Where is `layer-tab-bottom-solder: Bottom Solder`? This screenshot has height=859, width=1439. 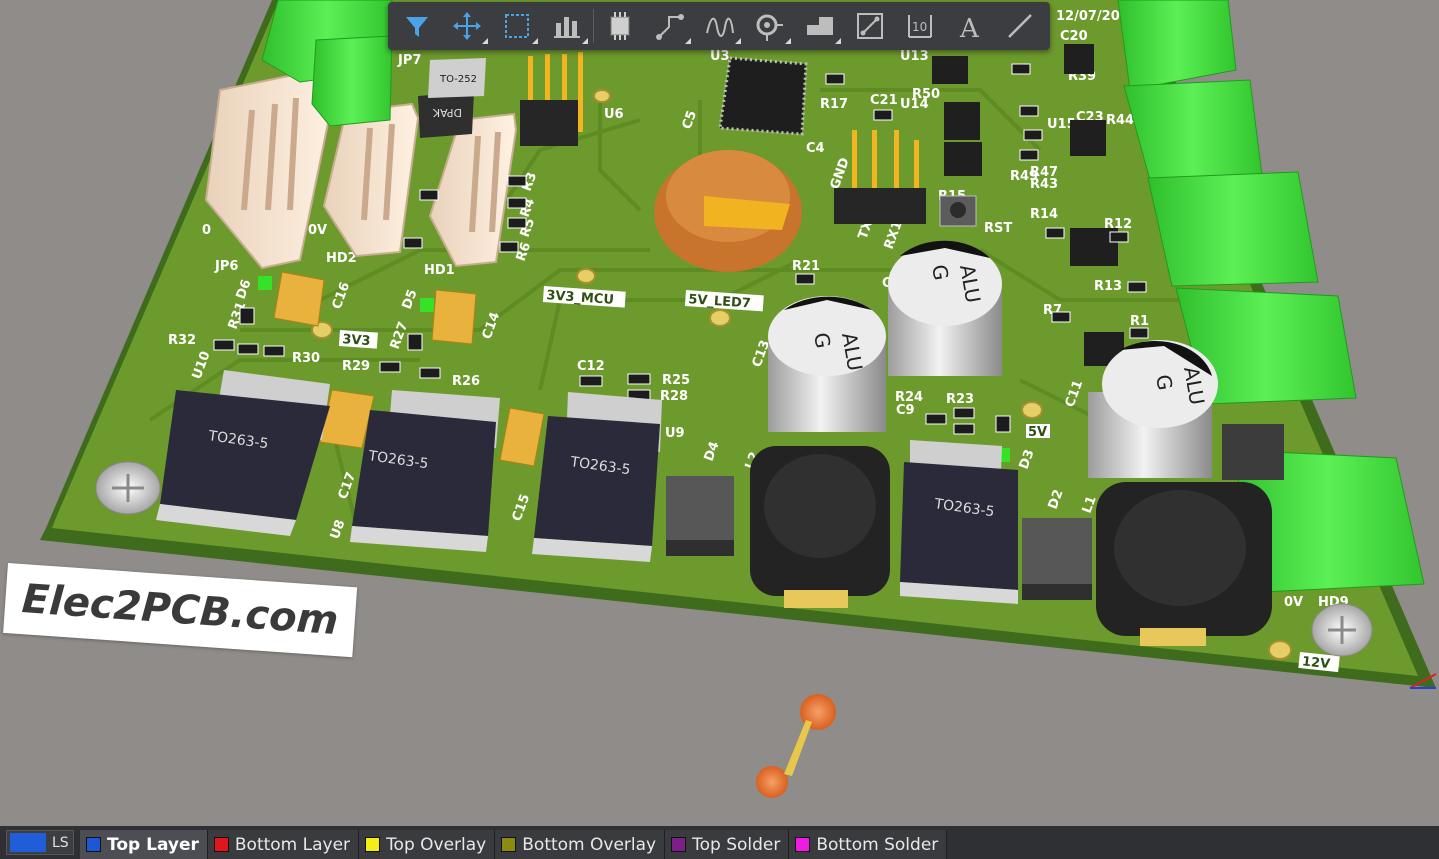 layer-tab-bottom-solder: Bottom Solder is located at coordinates (868, 844).